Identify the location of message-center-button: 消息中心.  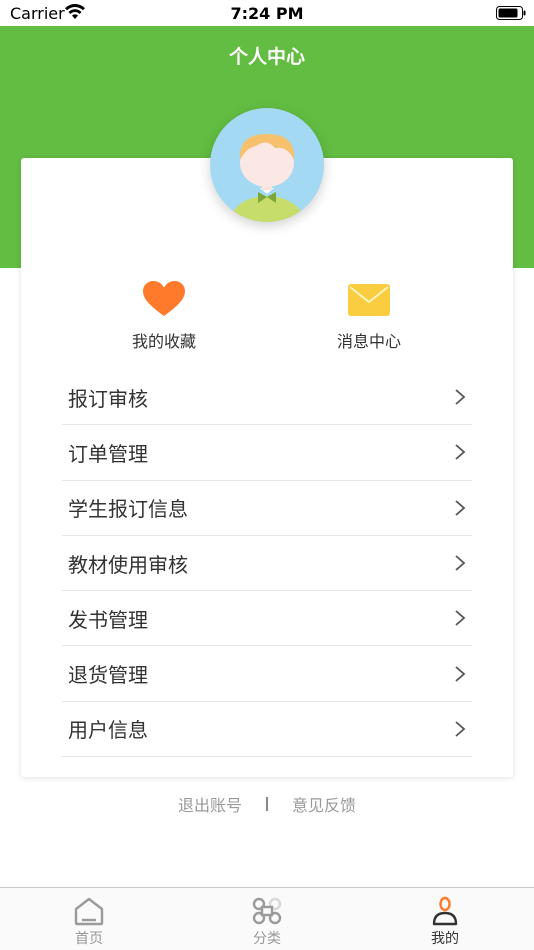
(369, 316).